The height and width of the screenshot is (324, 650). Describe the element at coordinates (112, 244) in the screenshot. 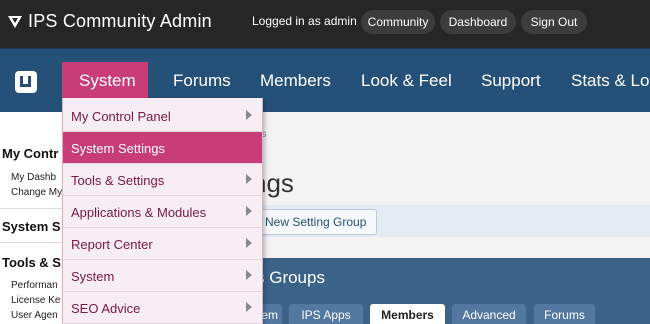

I see `menu-item-label: Report Center` at that location.